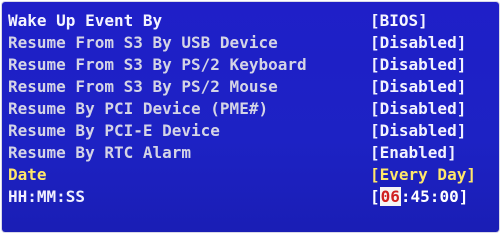 This screenshot has width=503, height=240. What do you see at coordinates (418, 109) in the screenshot?
I see `setting-value-pci-device: [Disabled]` at bounding box center [418, 109].